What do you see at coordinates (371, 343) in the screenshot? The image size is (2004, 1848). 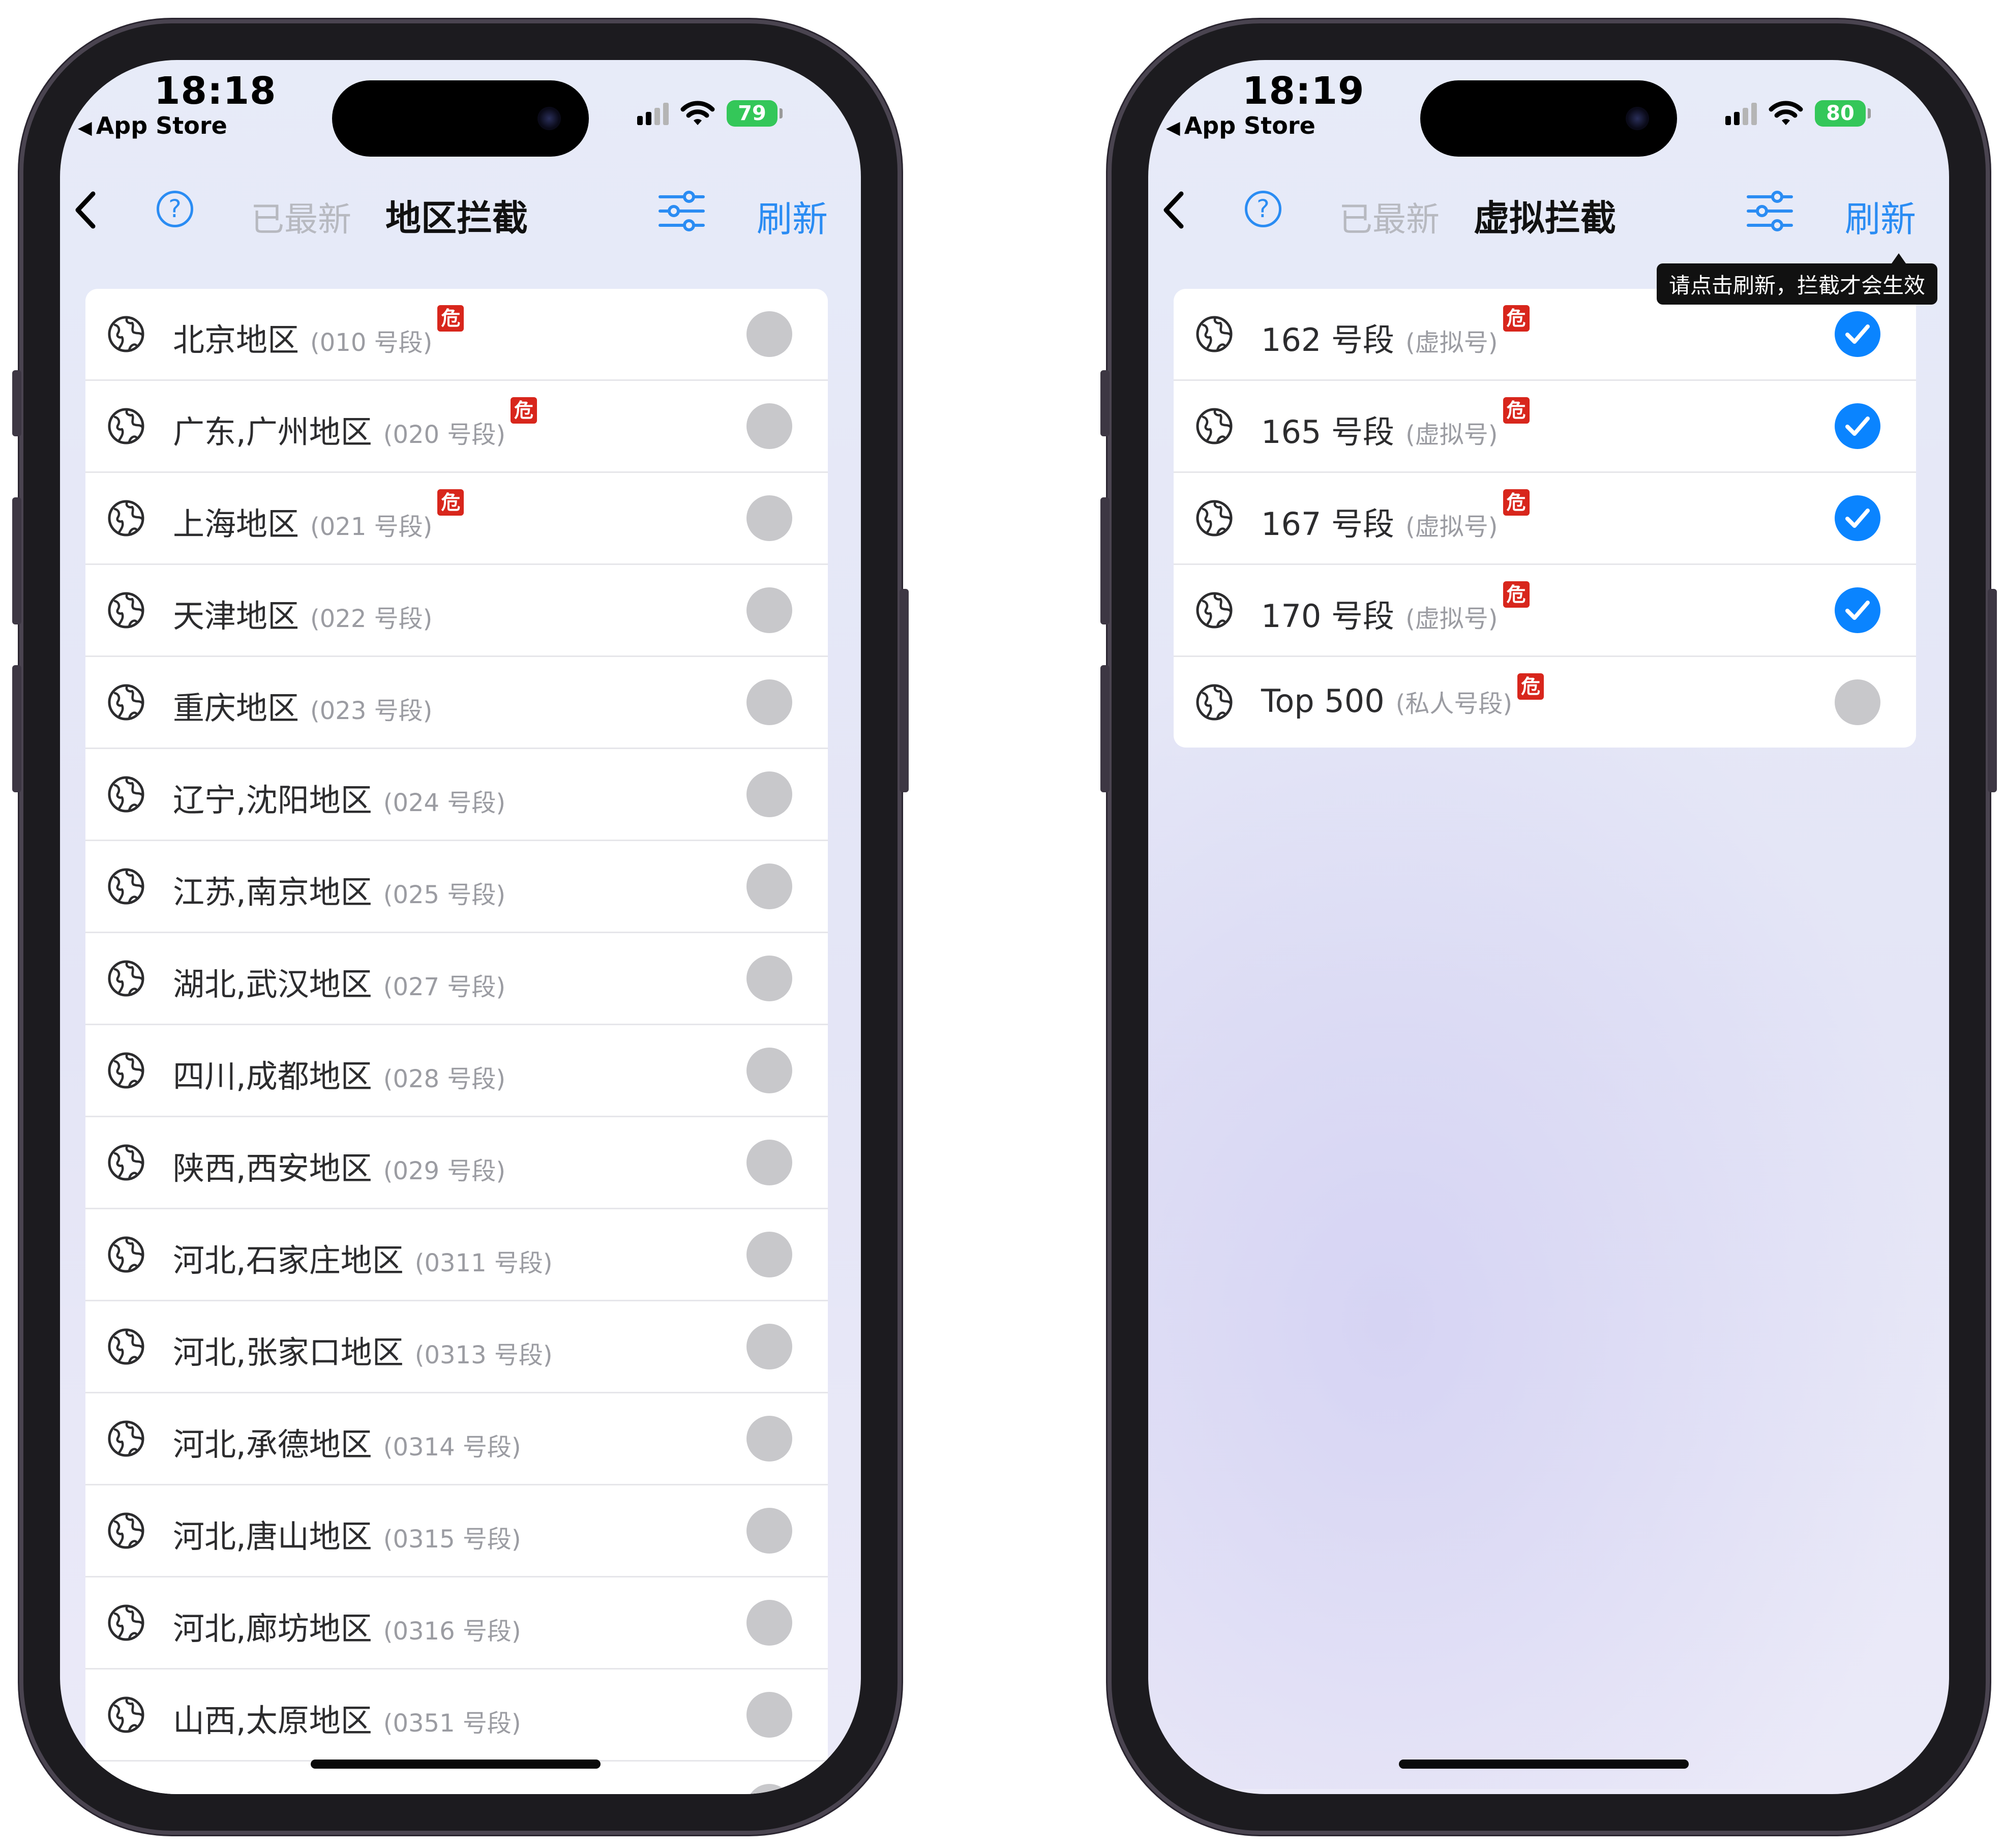 I see `item-code: (010 号段)` at bounding box center [371, 343].